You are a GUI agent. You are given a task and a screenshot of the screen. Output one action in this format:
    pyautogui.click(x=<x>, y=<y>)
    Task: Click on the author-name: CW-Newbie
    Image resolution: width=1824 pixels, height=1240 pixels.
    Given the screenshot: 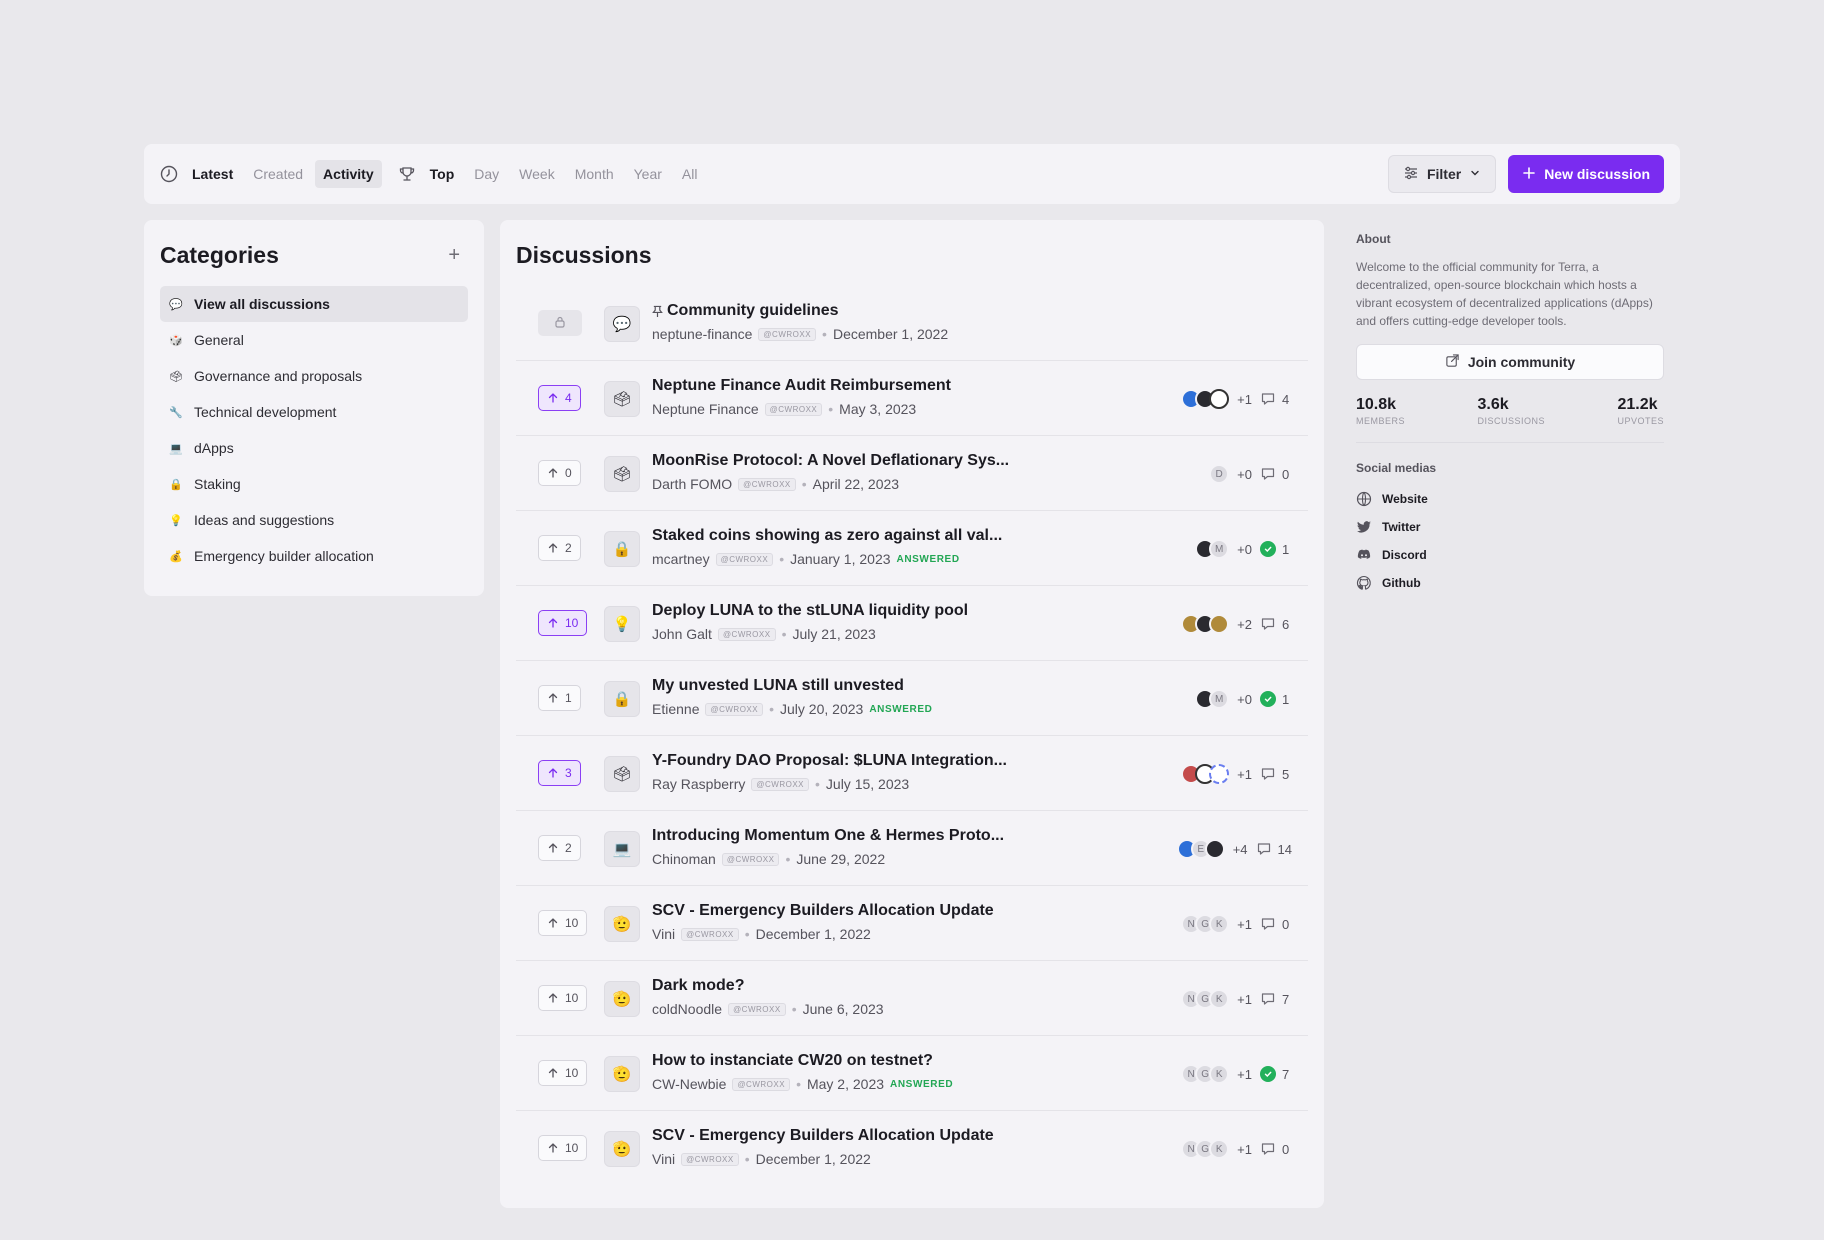 What is the action you would take?
    pyautogui.click(x=689, y=1084)
    